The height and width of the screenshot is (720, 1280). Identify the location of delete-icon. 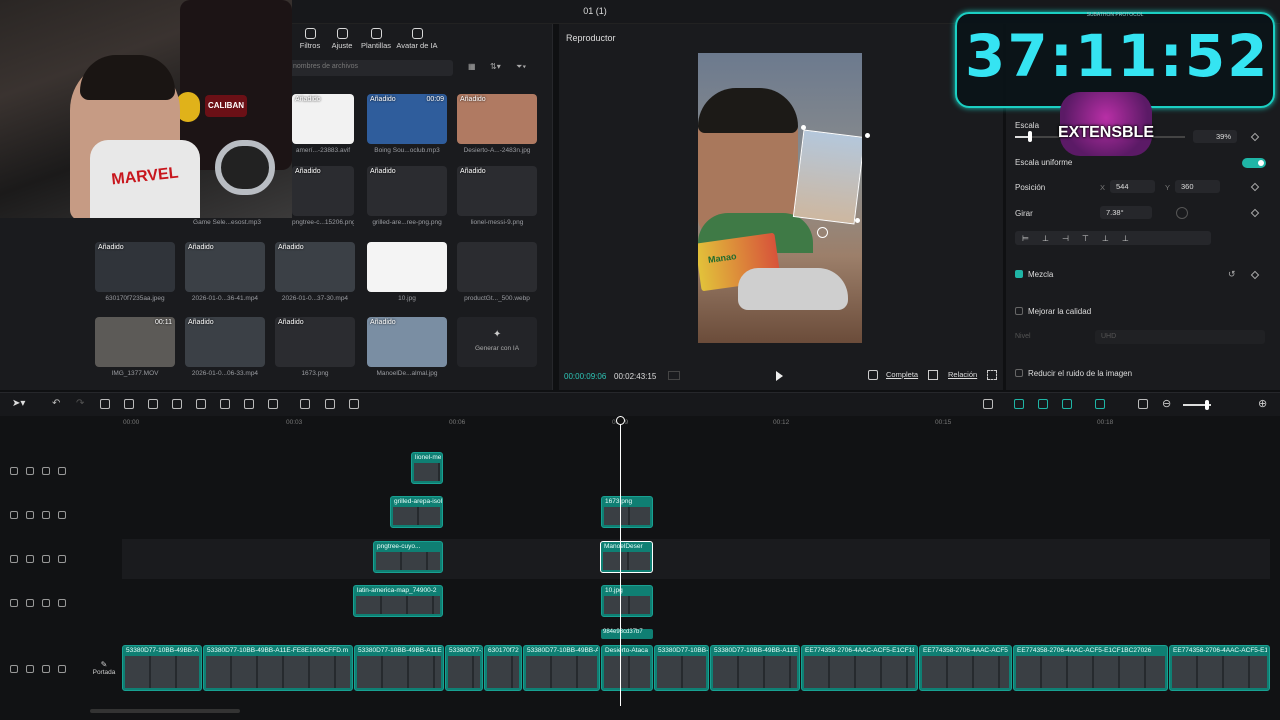
(177, 404).